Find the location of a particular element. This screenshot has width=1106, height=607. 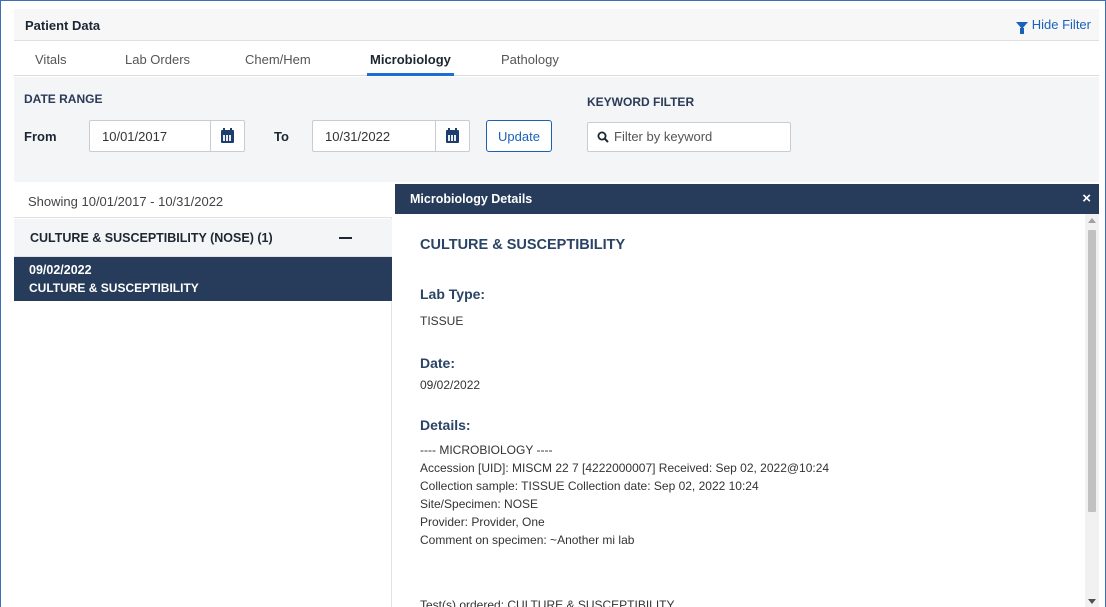

group-header: CULTURE & SUSCEPTIBILITY (NOSE) (1) is located at coordinates (203, 238).